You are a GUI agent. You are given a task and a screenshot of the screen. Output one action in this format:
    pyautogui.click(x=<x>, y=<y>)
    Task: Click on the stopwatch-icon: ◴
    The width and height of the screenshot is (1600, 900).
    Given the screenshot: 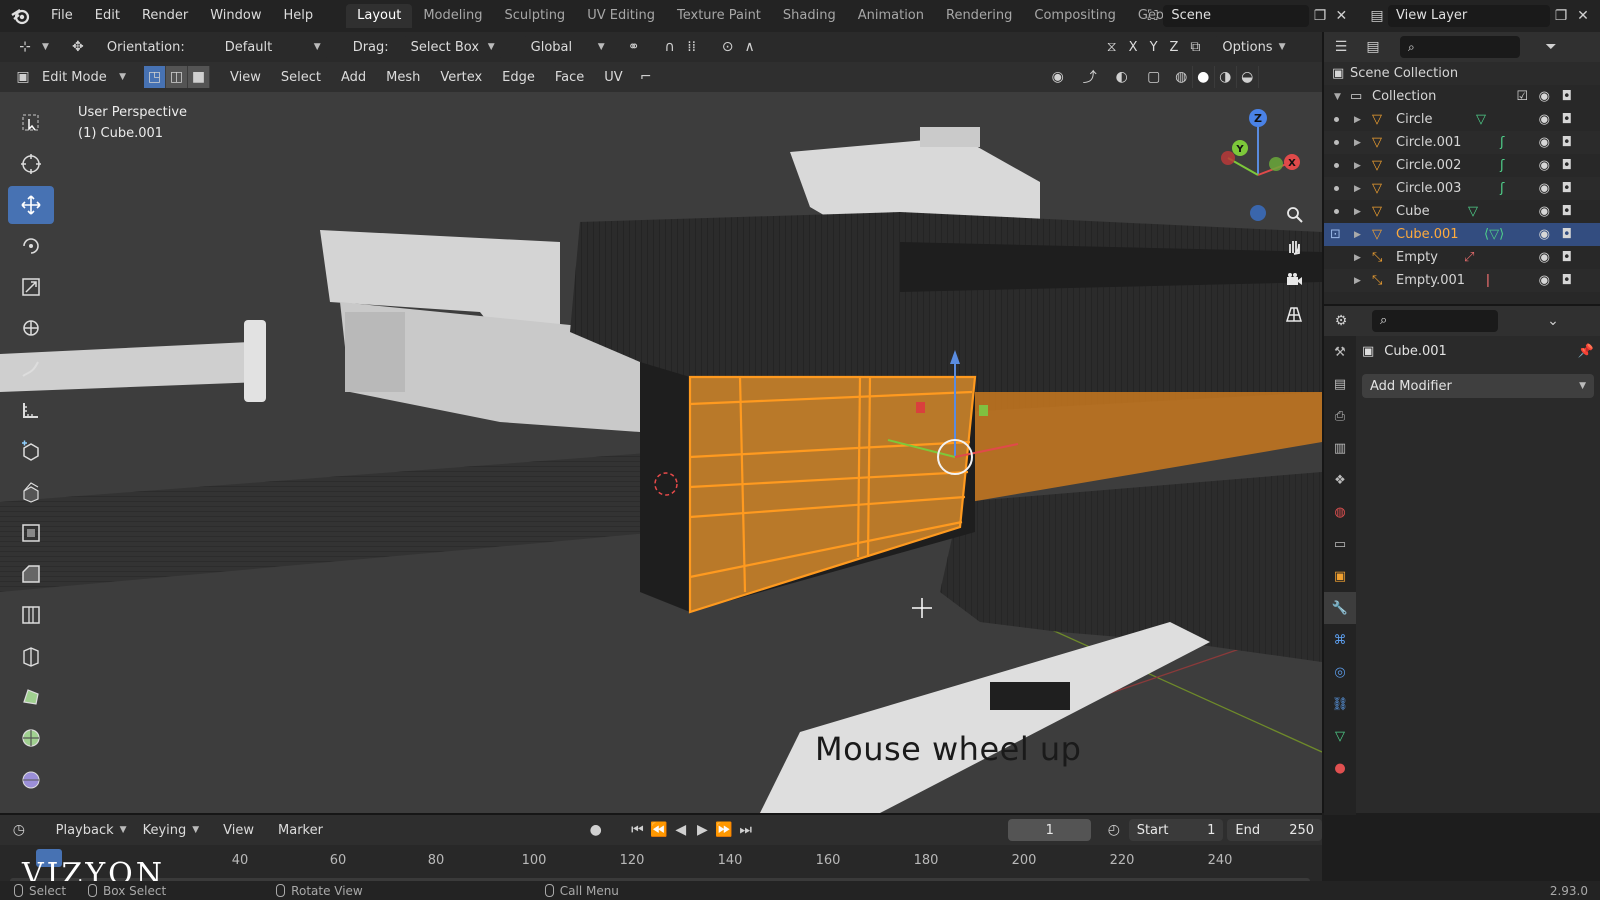 What is the action you would take?
    pyautogui.click(x=1114, y=830)
    